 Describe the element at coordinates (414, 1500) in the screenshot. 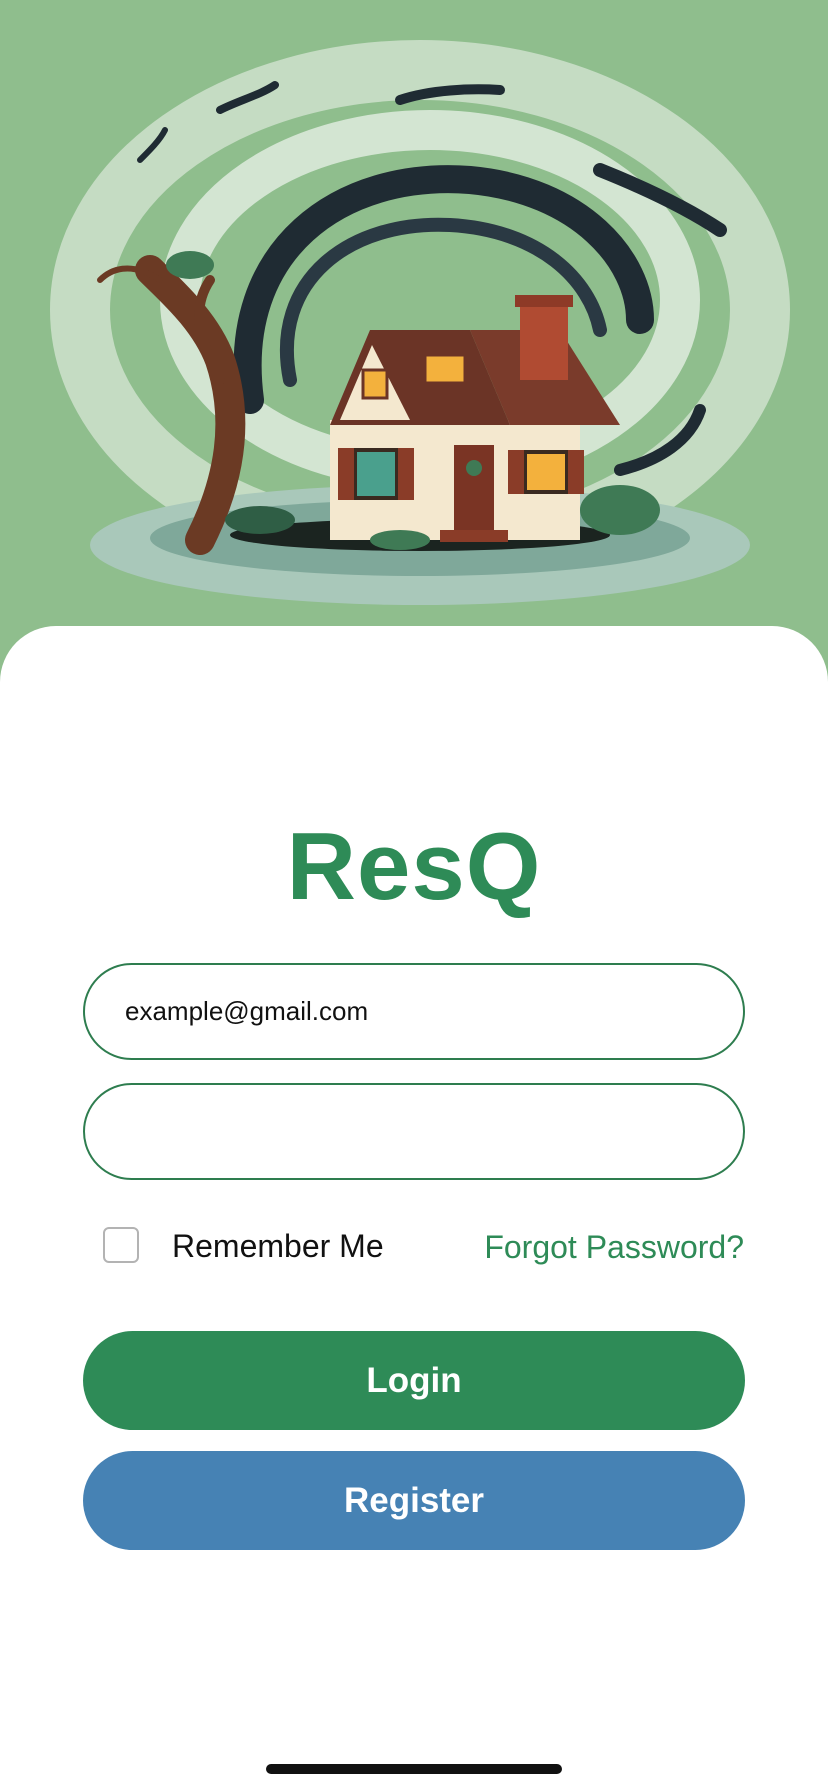

I see `register-button: Register` at that location.